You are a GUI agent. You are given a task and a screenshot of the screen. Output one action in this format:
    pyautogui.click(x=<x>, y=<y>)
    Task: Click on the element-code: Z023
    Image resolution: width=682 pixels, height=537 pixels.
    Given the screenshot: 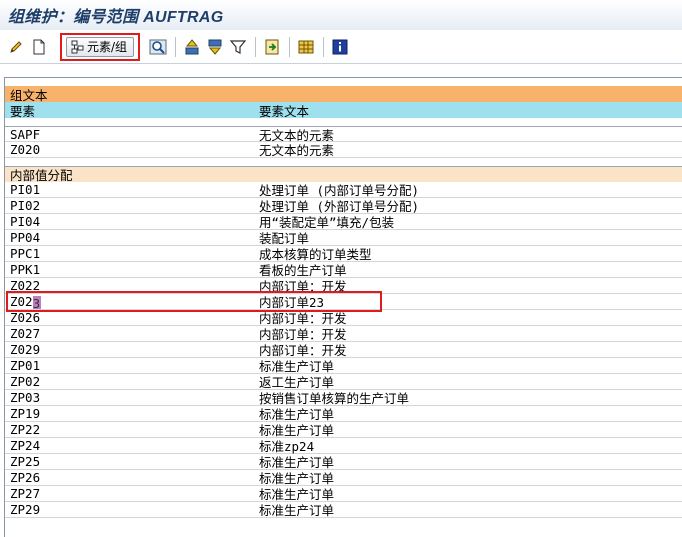 What is the action you would take?
    pyautogui.click(x=25, y=302)
    